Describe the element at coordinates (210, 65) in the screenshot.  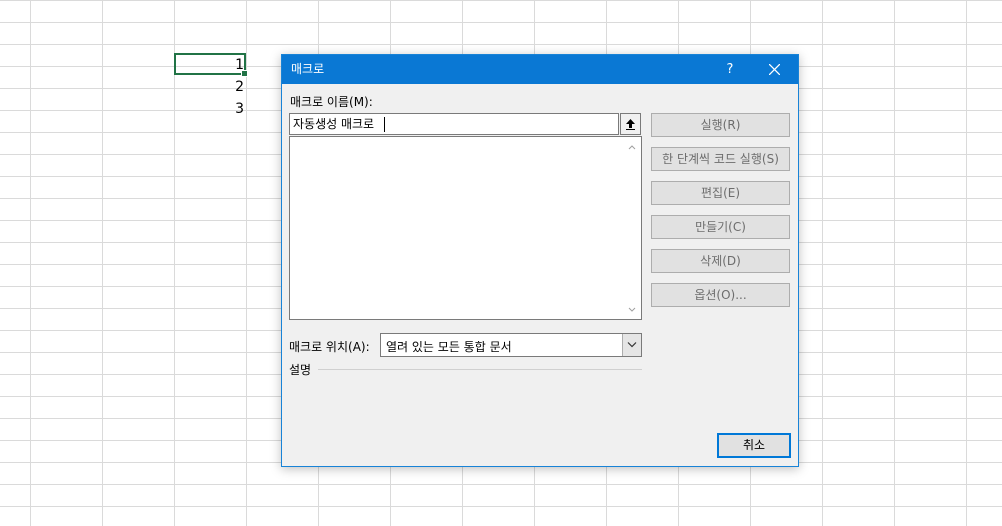
I see `cell-value-1: 1` at that location.